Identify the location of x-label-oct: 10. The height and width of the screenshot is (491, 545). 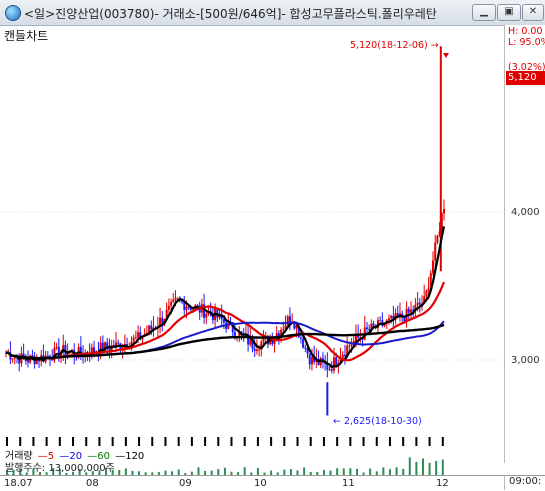
(260, 483).